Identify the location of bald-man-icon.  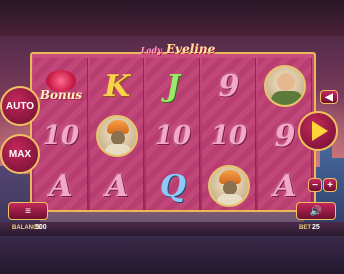
(285, 86).